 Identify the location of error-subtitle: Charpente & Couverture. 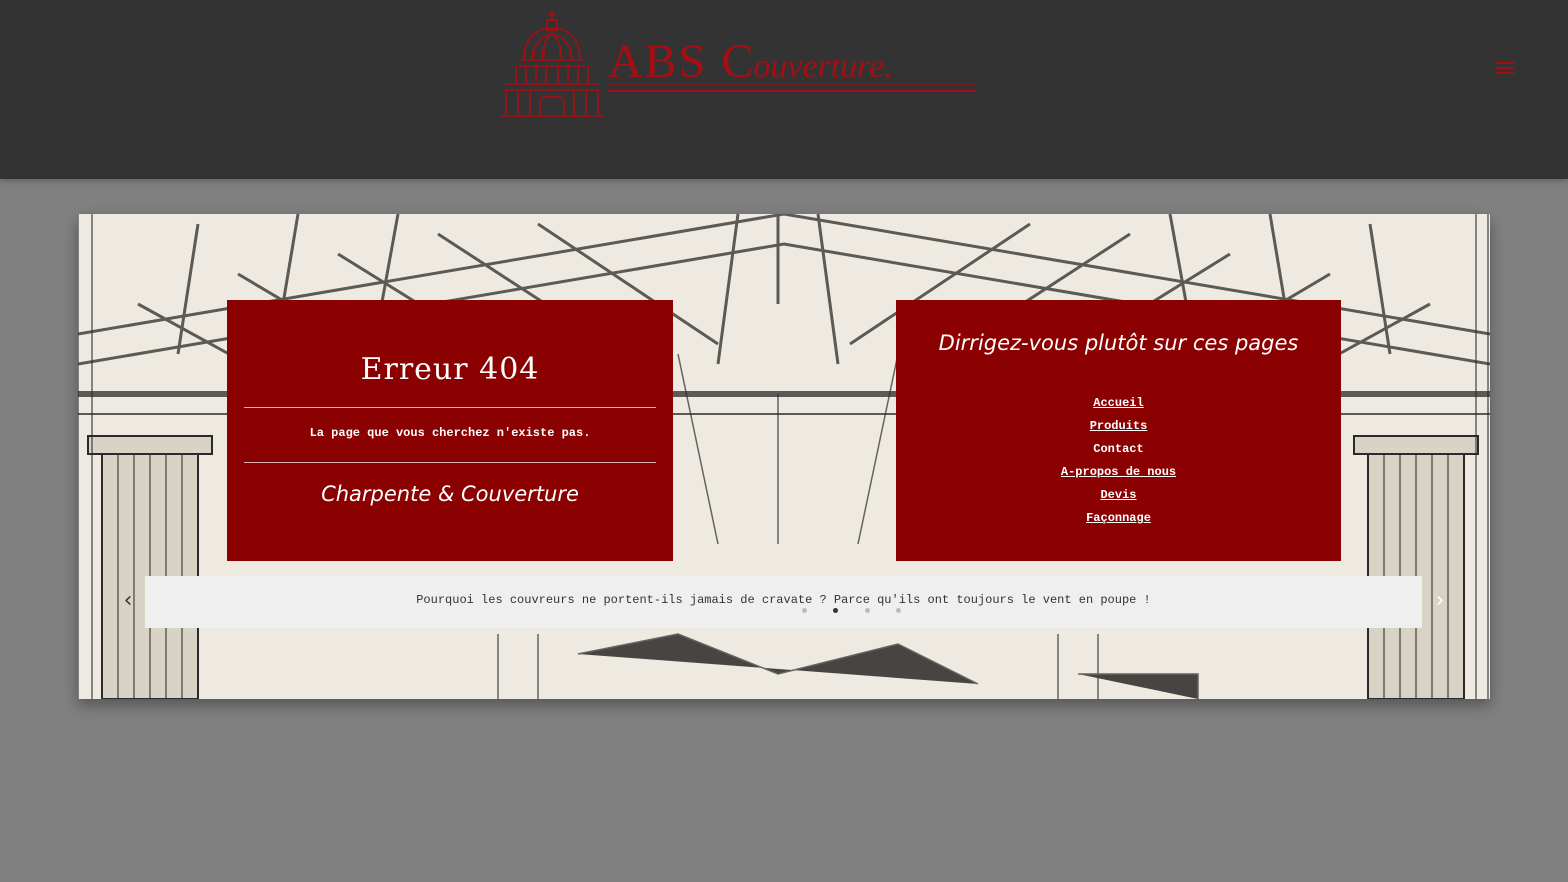
(450, 494).